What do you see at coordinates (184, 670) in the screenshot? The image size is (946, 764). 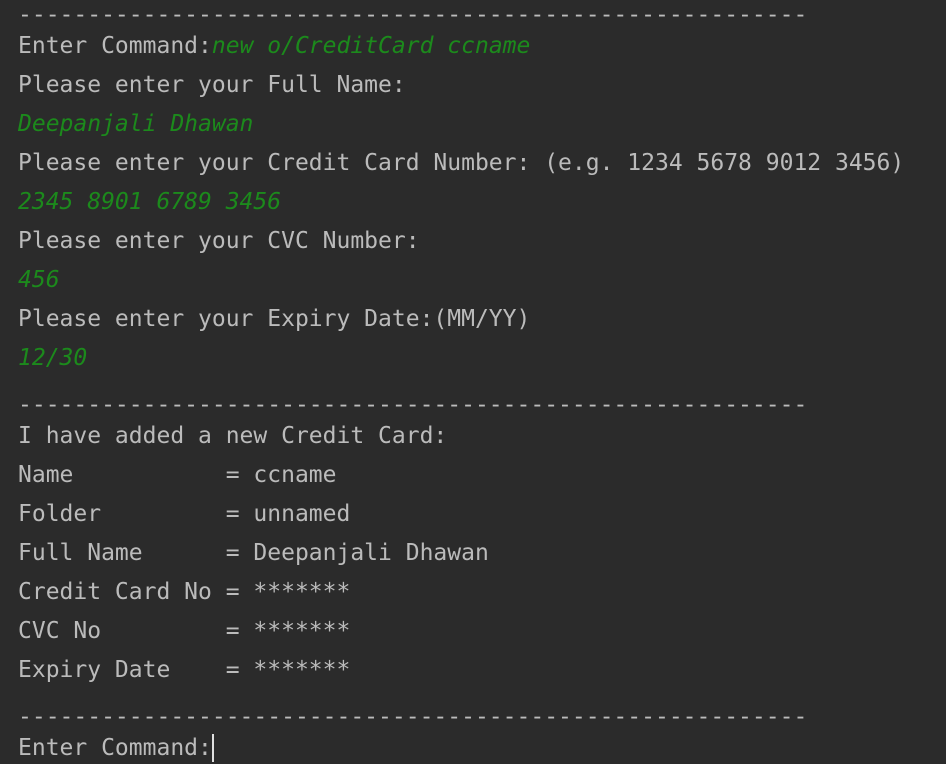 I see `detail-expiry: Expiry Date = *******` at bounding box center [184, 670].